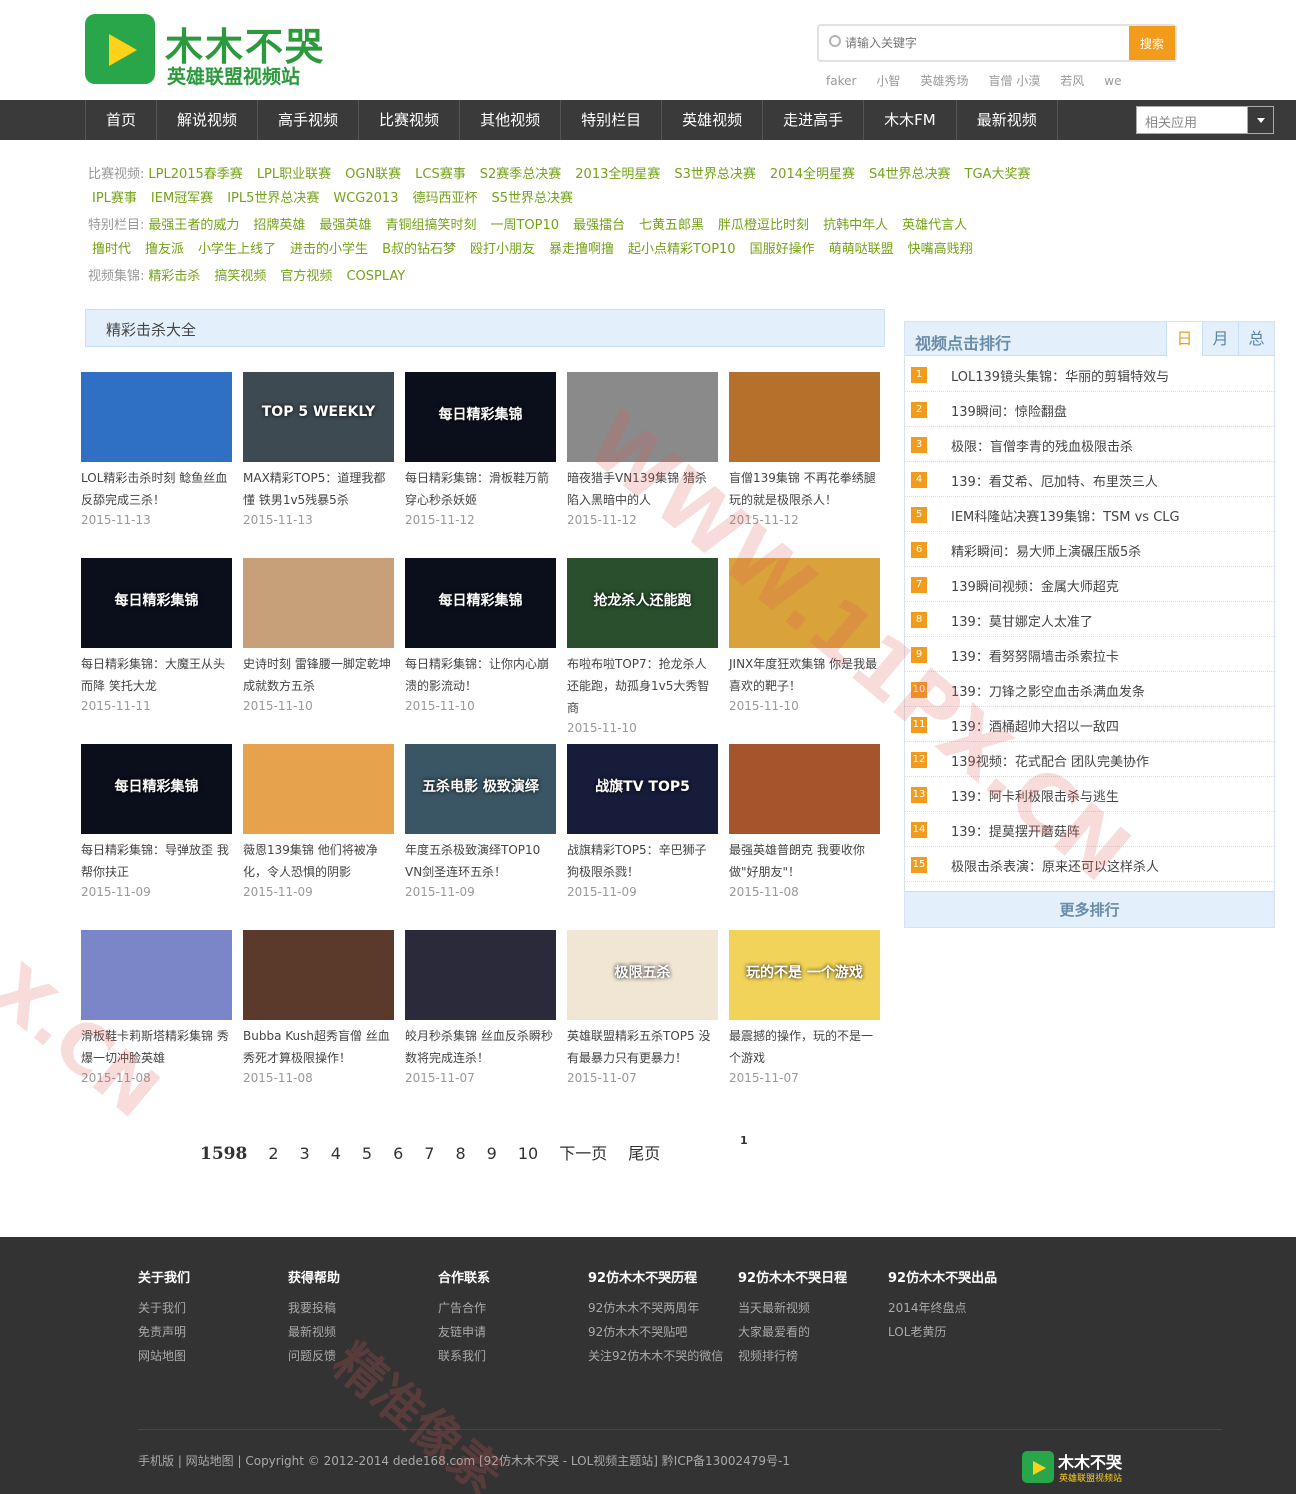  I want to click on nav-item-0: 首页, so click(121, 120).